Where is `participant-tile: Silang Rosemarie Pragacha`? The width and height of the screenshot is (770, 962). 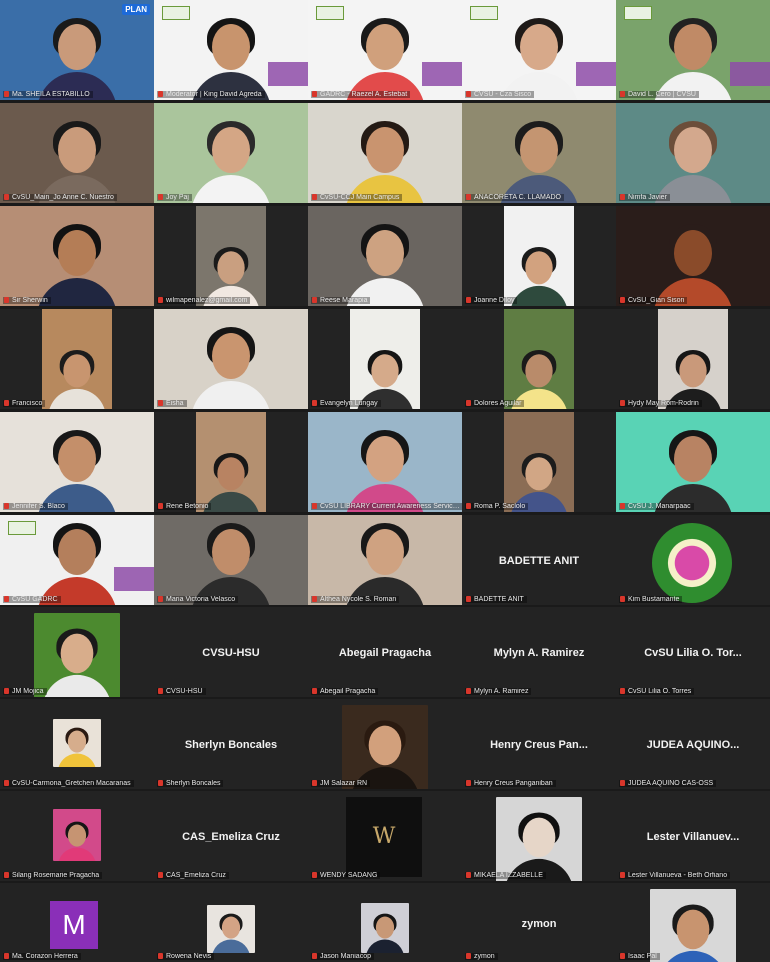 participant-tile: Silang Rosemarie Pragacha is located at coordinates (77, 836).